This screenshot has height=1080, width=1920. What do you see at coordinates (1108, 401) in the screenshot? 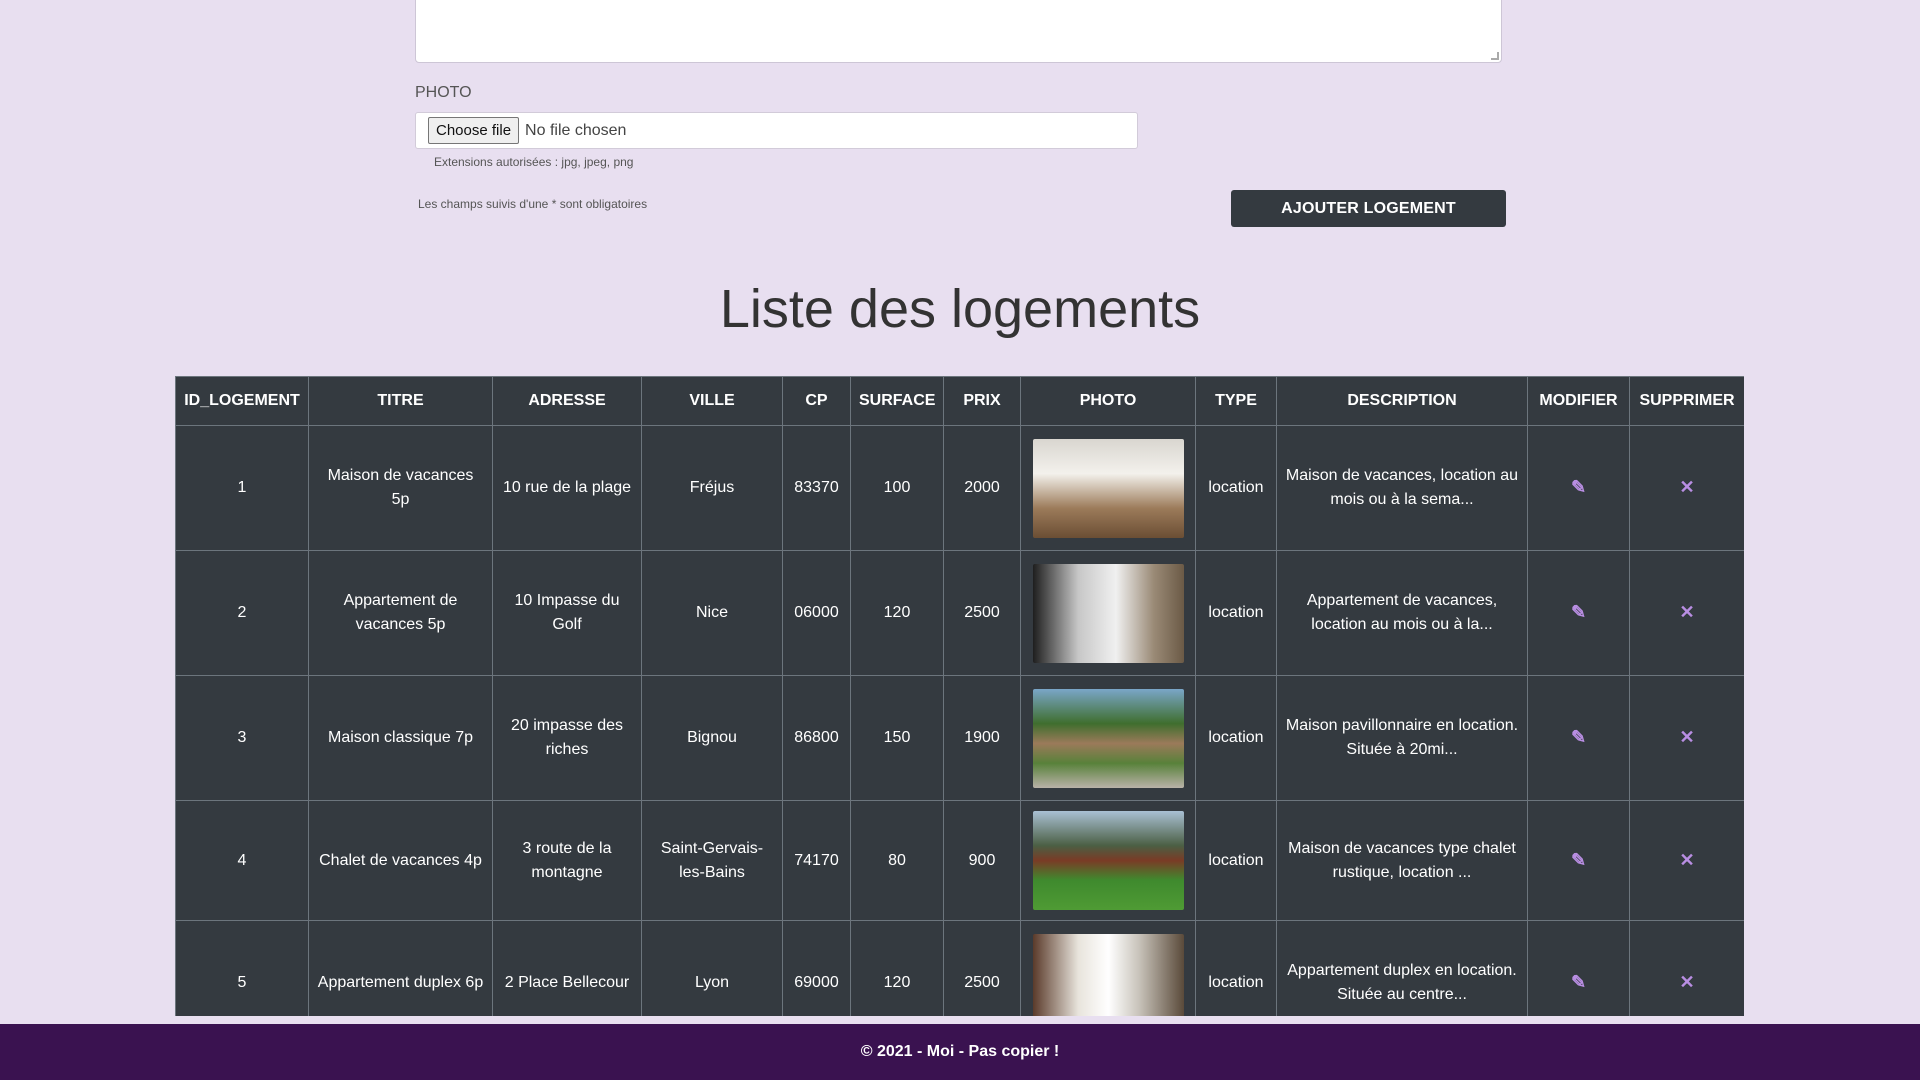
I see `header-photo: PHOTO` at bounding box center [1108, 401].